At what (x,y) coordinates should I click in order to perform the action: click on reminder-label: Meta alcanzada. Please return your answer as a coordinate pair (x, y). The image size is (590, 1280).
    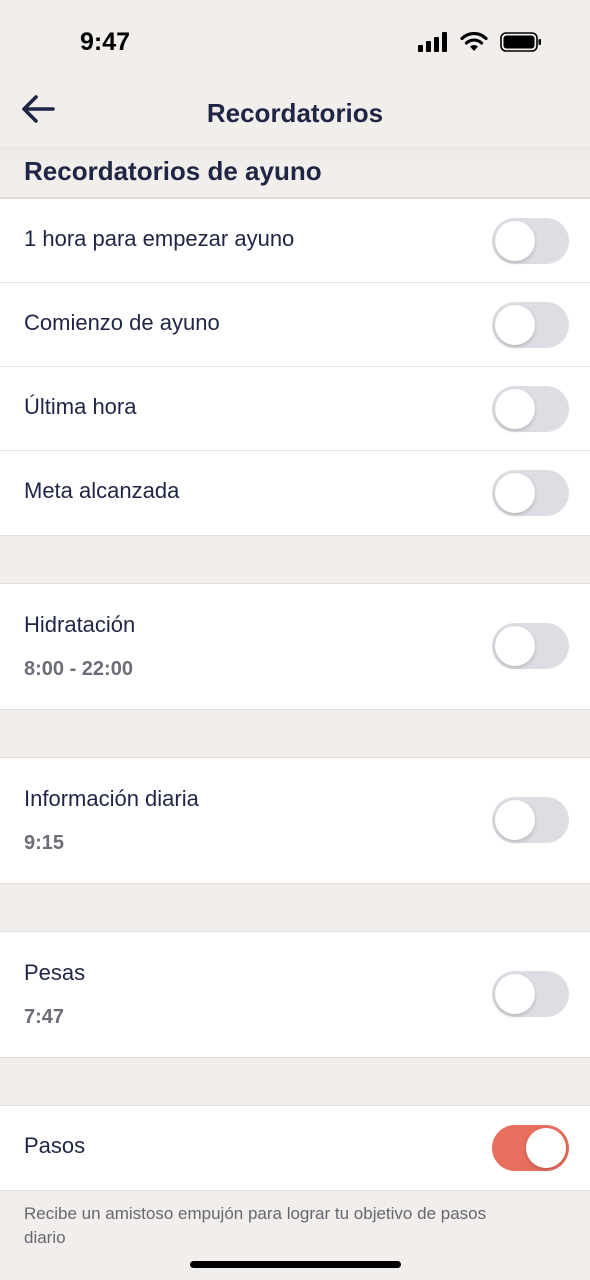
    Looking at the image, I should click on (102, 490).